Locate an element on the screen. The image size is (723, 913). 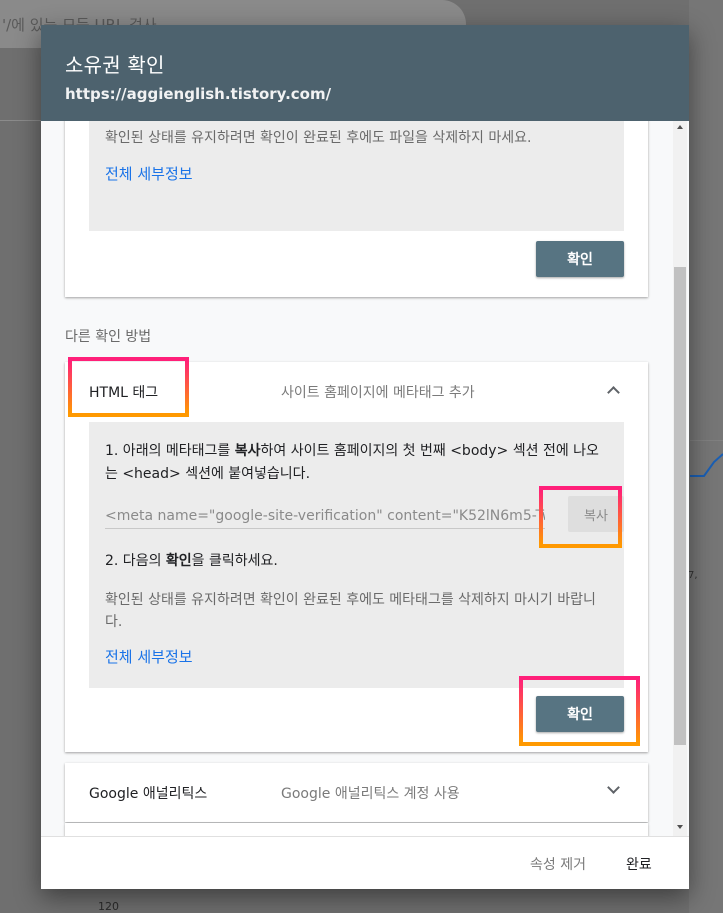
highlight-copy-button is located at coordinates (580, 517).